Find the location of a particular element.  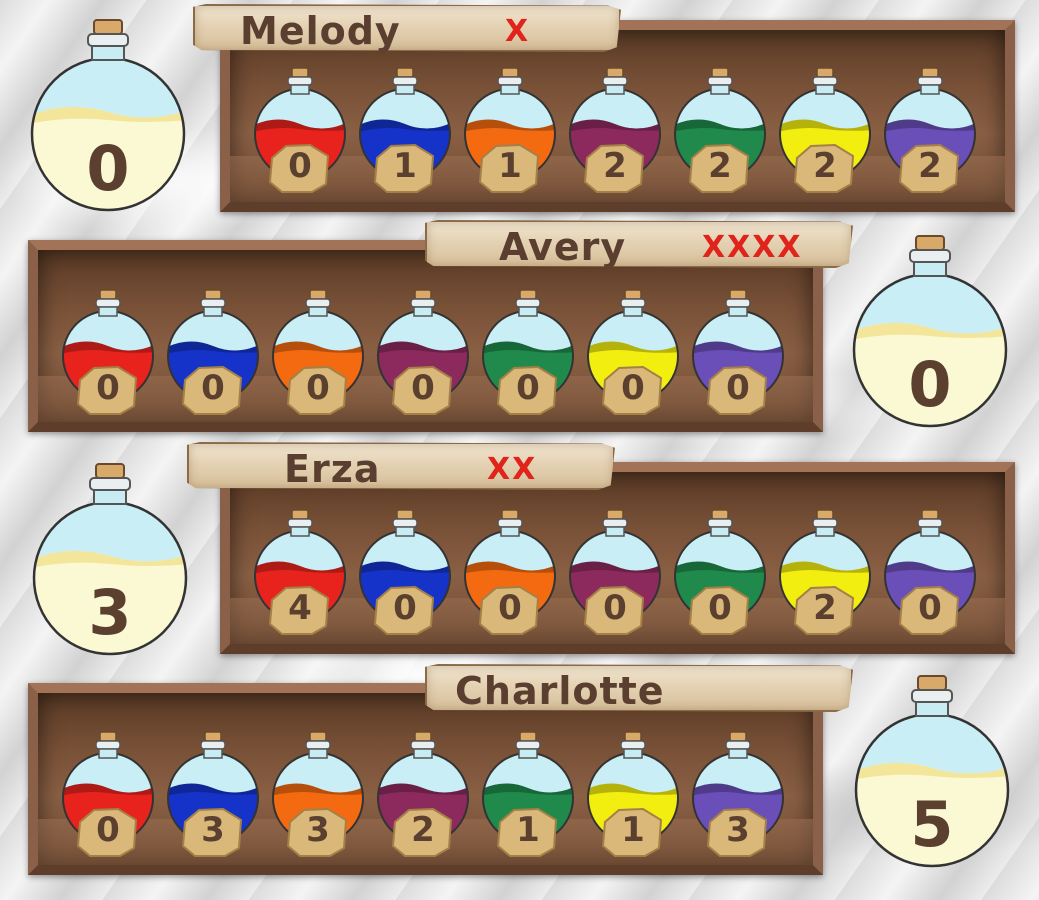

name-plank-charlotte: Charlotte is located at coordinates (639, 688).